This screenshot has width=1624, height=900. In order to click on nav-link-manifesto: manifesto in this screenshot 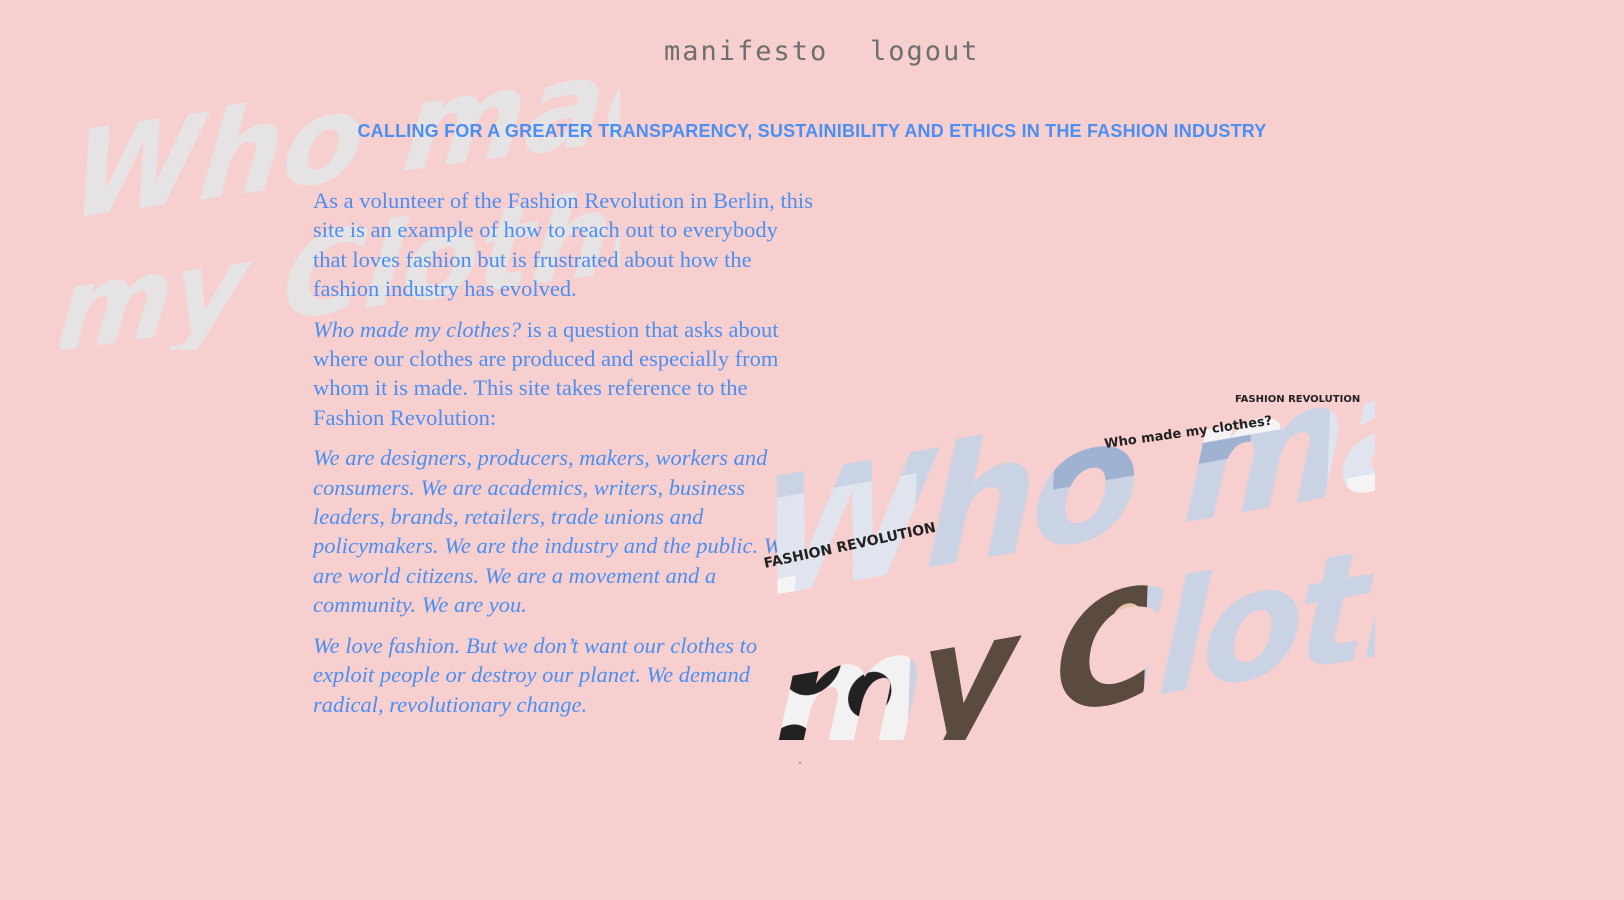, I will do `click(746, 51)`.